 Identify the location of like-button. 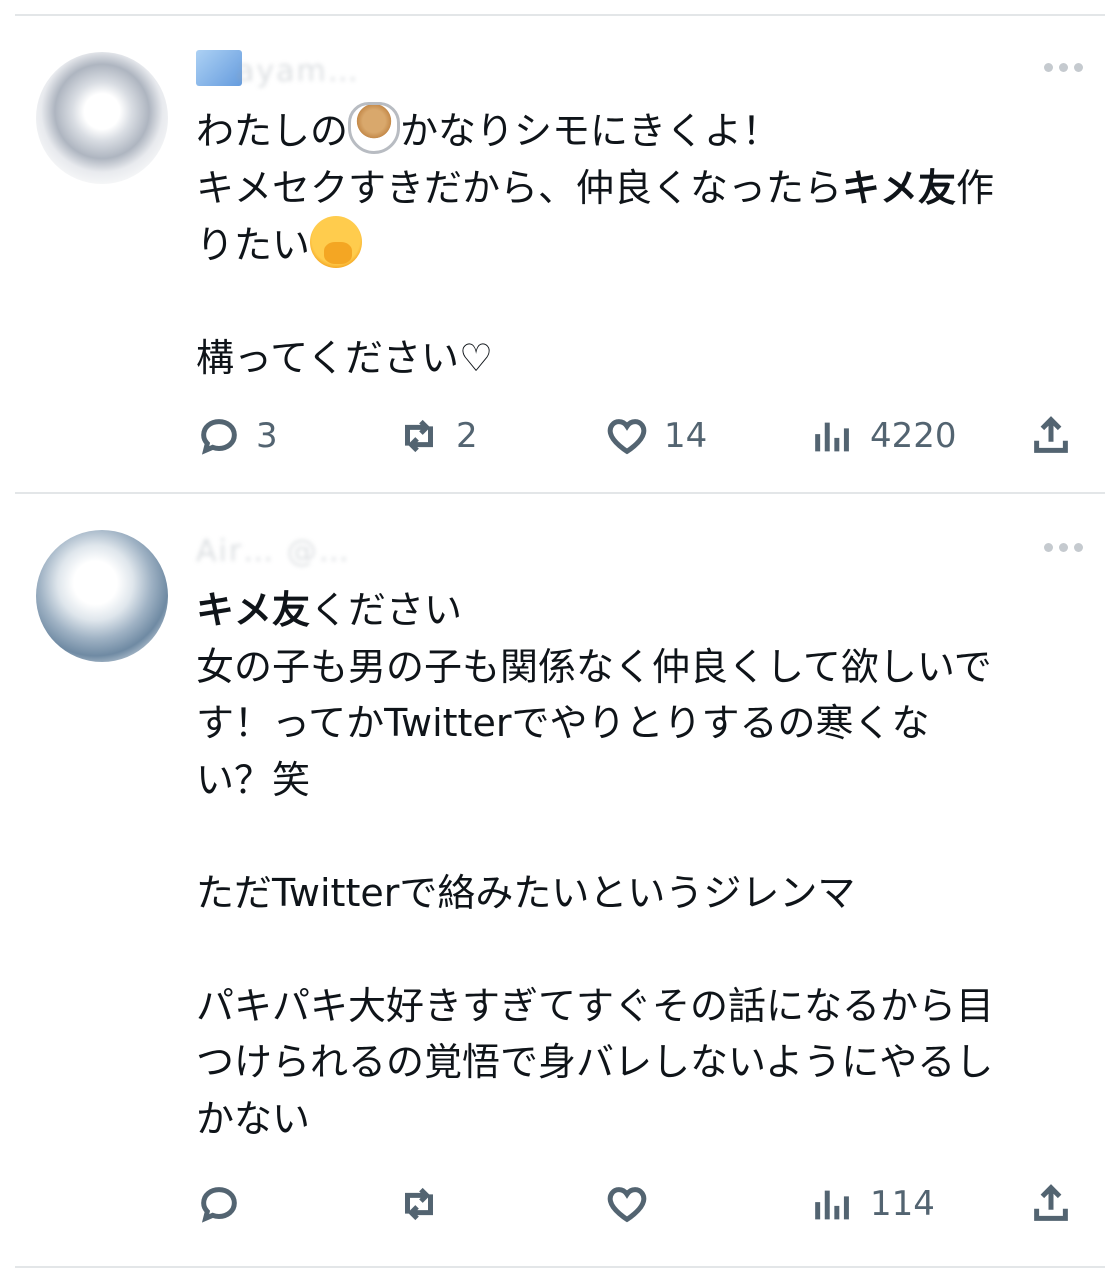
(634, 1204).